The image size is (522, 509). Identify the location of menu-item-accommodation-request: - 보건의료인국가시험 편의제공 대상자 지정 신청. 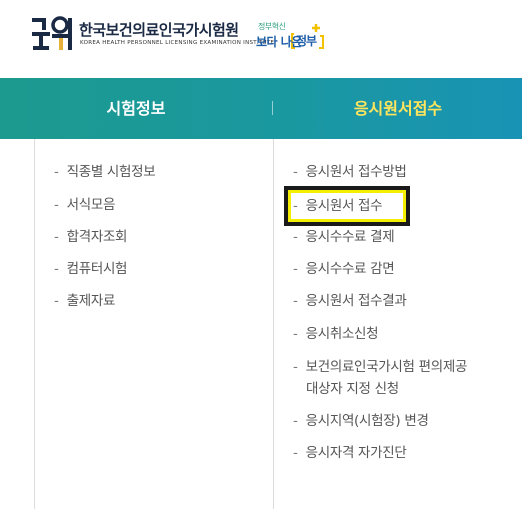
(398, 378).